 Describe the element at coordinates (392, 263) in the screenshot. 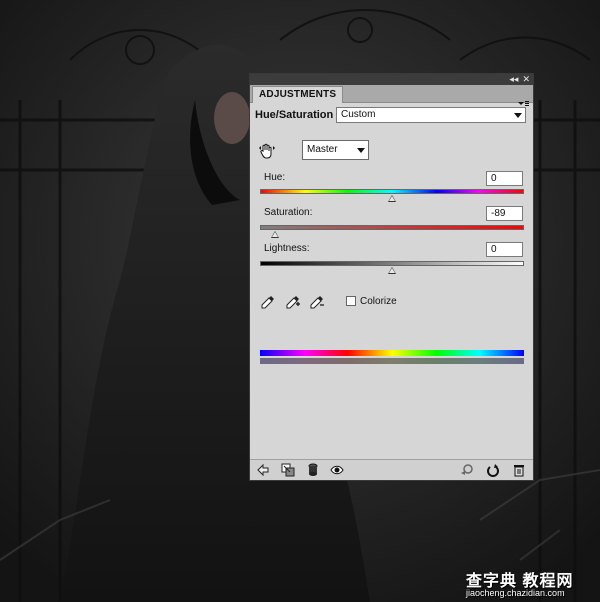

I see `lightness-slider-track` at that location.